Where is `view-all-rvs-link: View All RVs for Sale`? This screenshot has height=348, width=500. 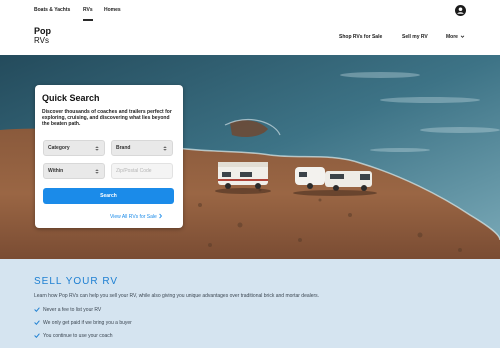
view-all-rvs-link: View All RVs for Sale is located at coordinates (136, 216).